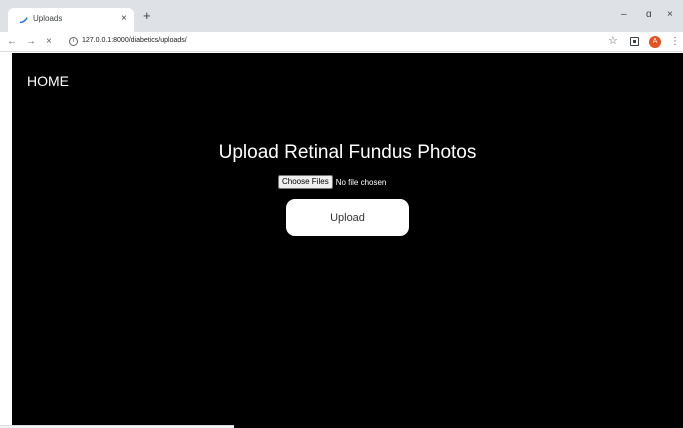 This screenshot has height=428, width=683. I want to click on file-status-text: No file chosen, so click(361, 182).